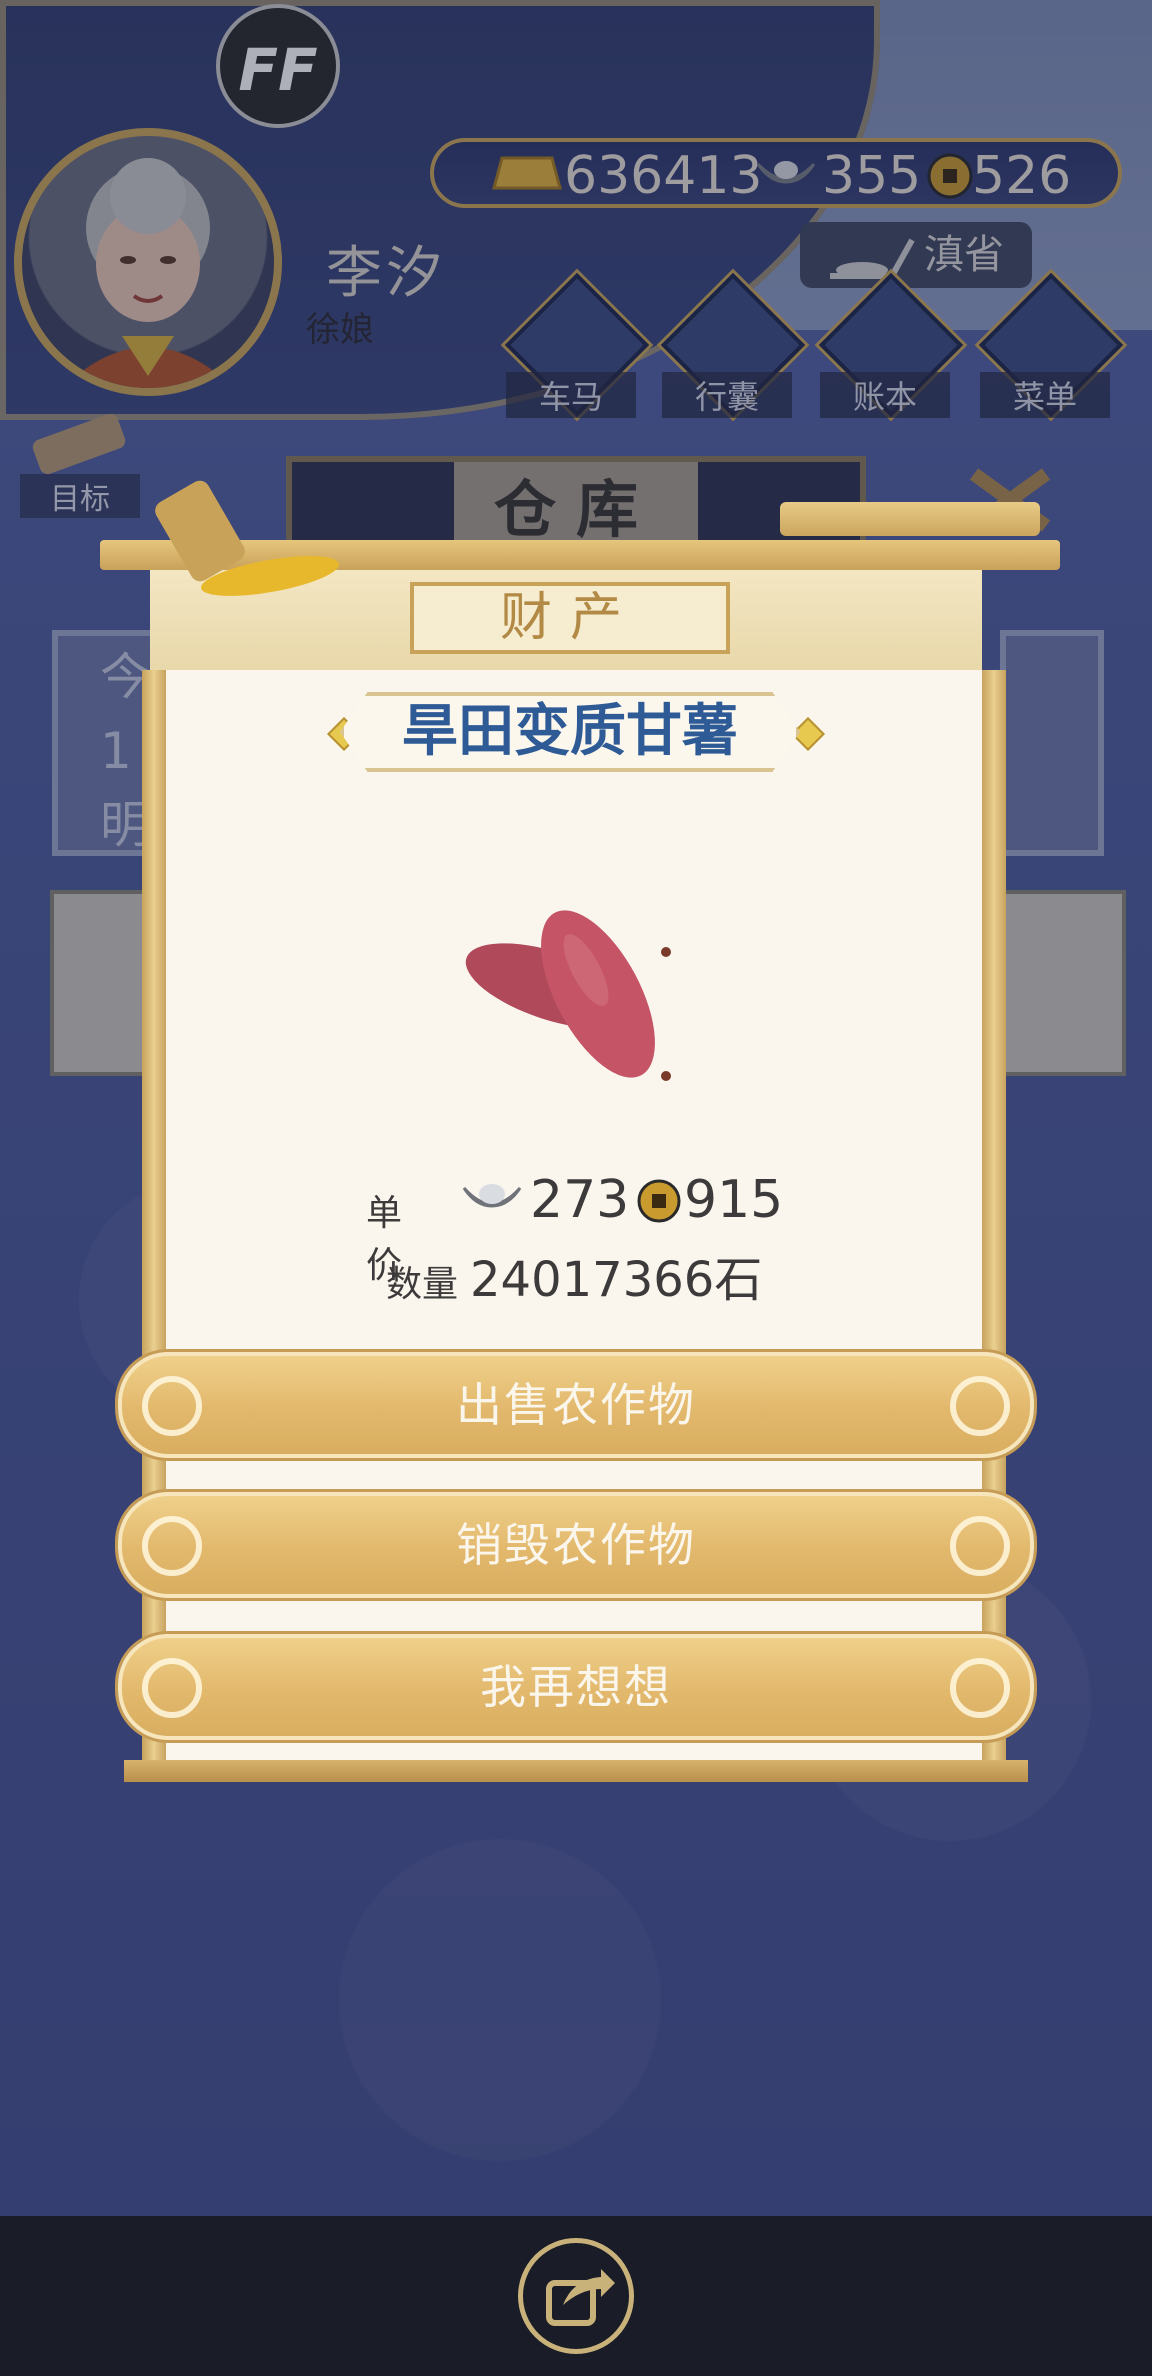 This screenshot has width=1152, height=2376. Describe the element at coordinates (422, 1284) in the screenshot. I see `quantity-label: 数量` at that location.